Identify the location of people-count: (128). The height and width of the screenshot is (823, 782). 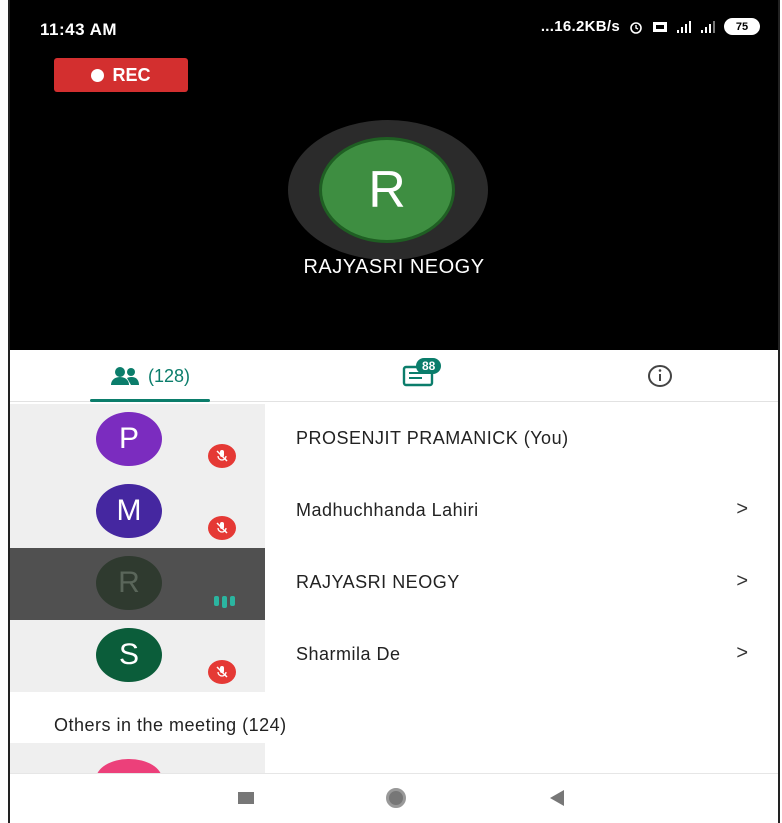
(169, 375).